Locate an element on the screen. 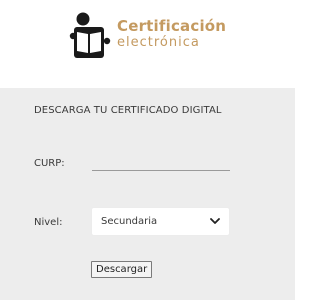  download-button: Descargar is located at coordinates (122, 269).